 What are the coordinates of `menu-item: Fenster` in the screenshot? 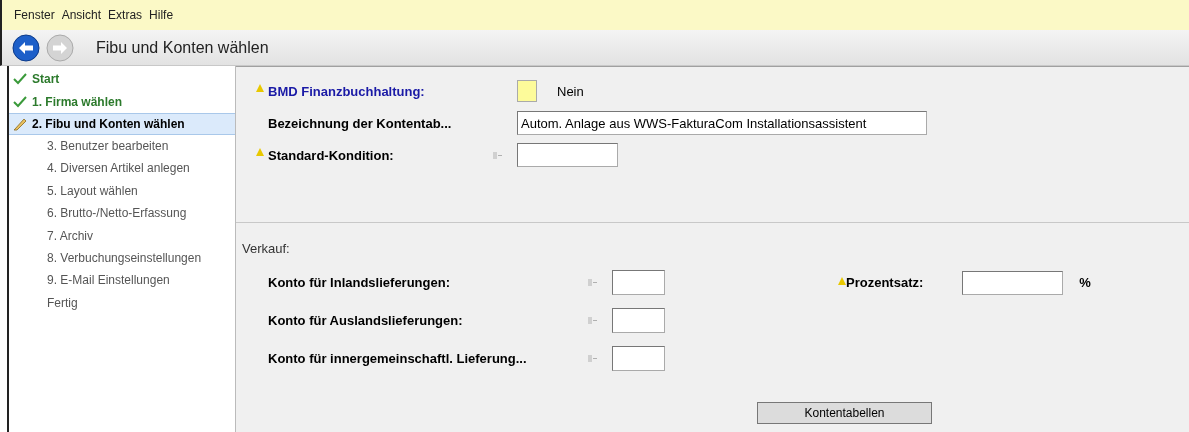 It's located at (34, 15).